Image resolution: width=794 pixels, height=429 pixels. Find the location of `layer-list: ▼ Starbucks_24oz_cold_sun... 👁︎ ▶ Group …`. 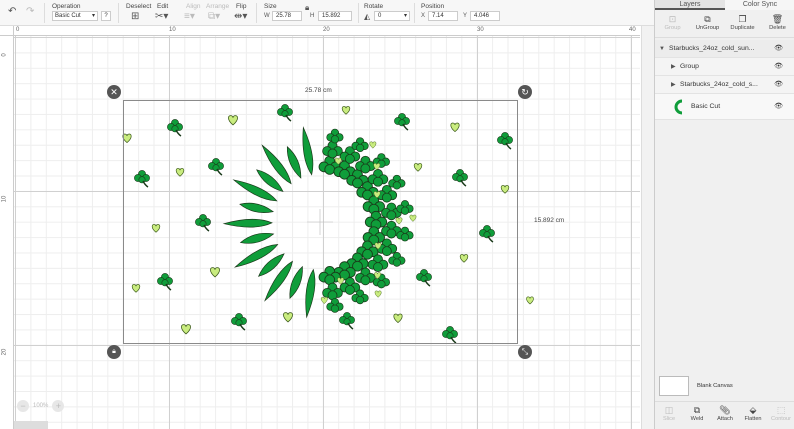

layer-list: ▼ Starbucks_24oz_cold_sun... 👁︎ ▶ Group … is located at coordinates (724, 80).